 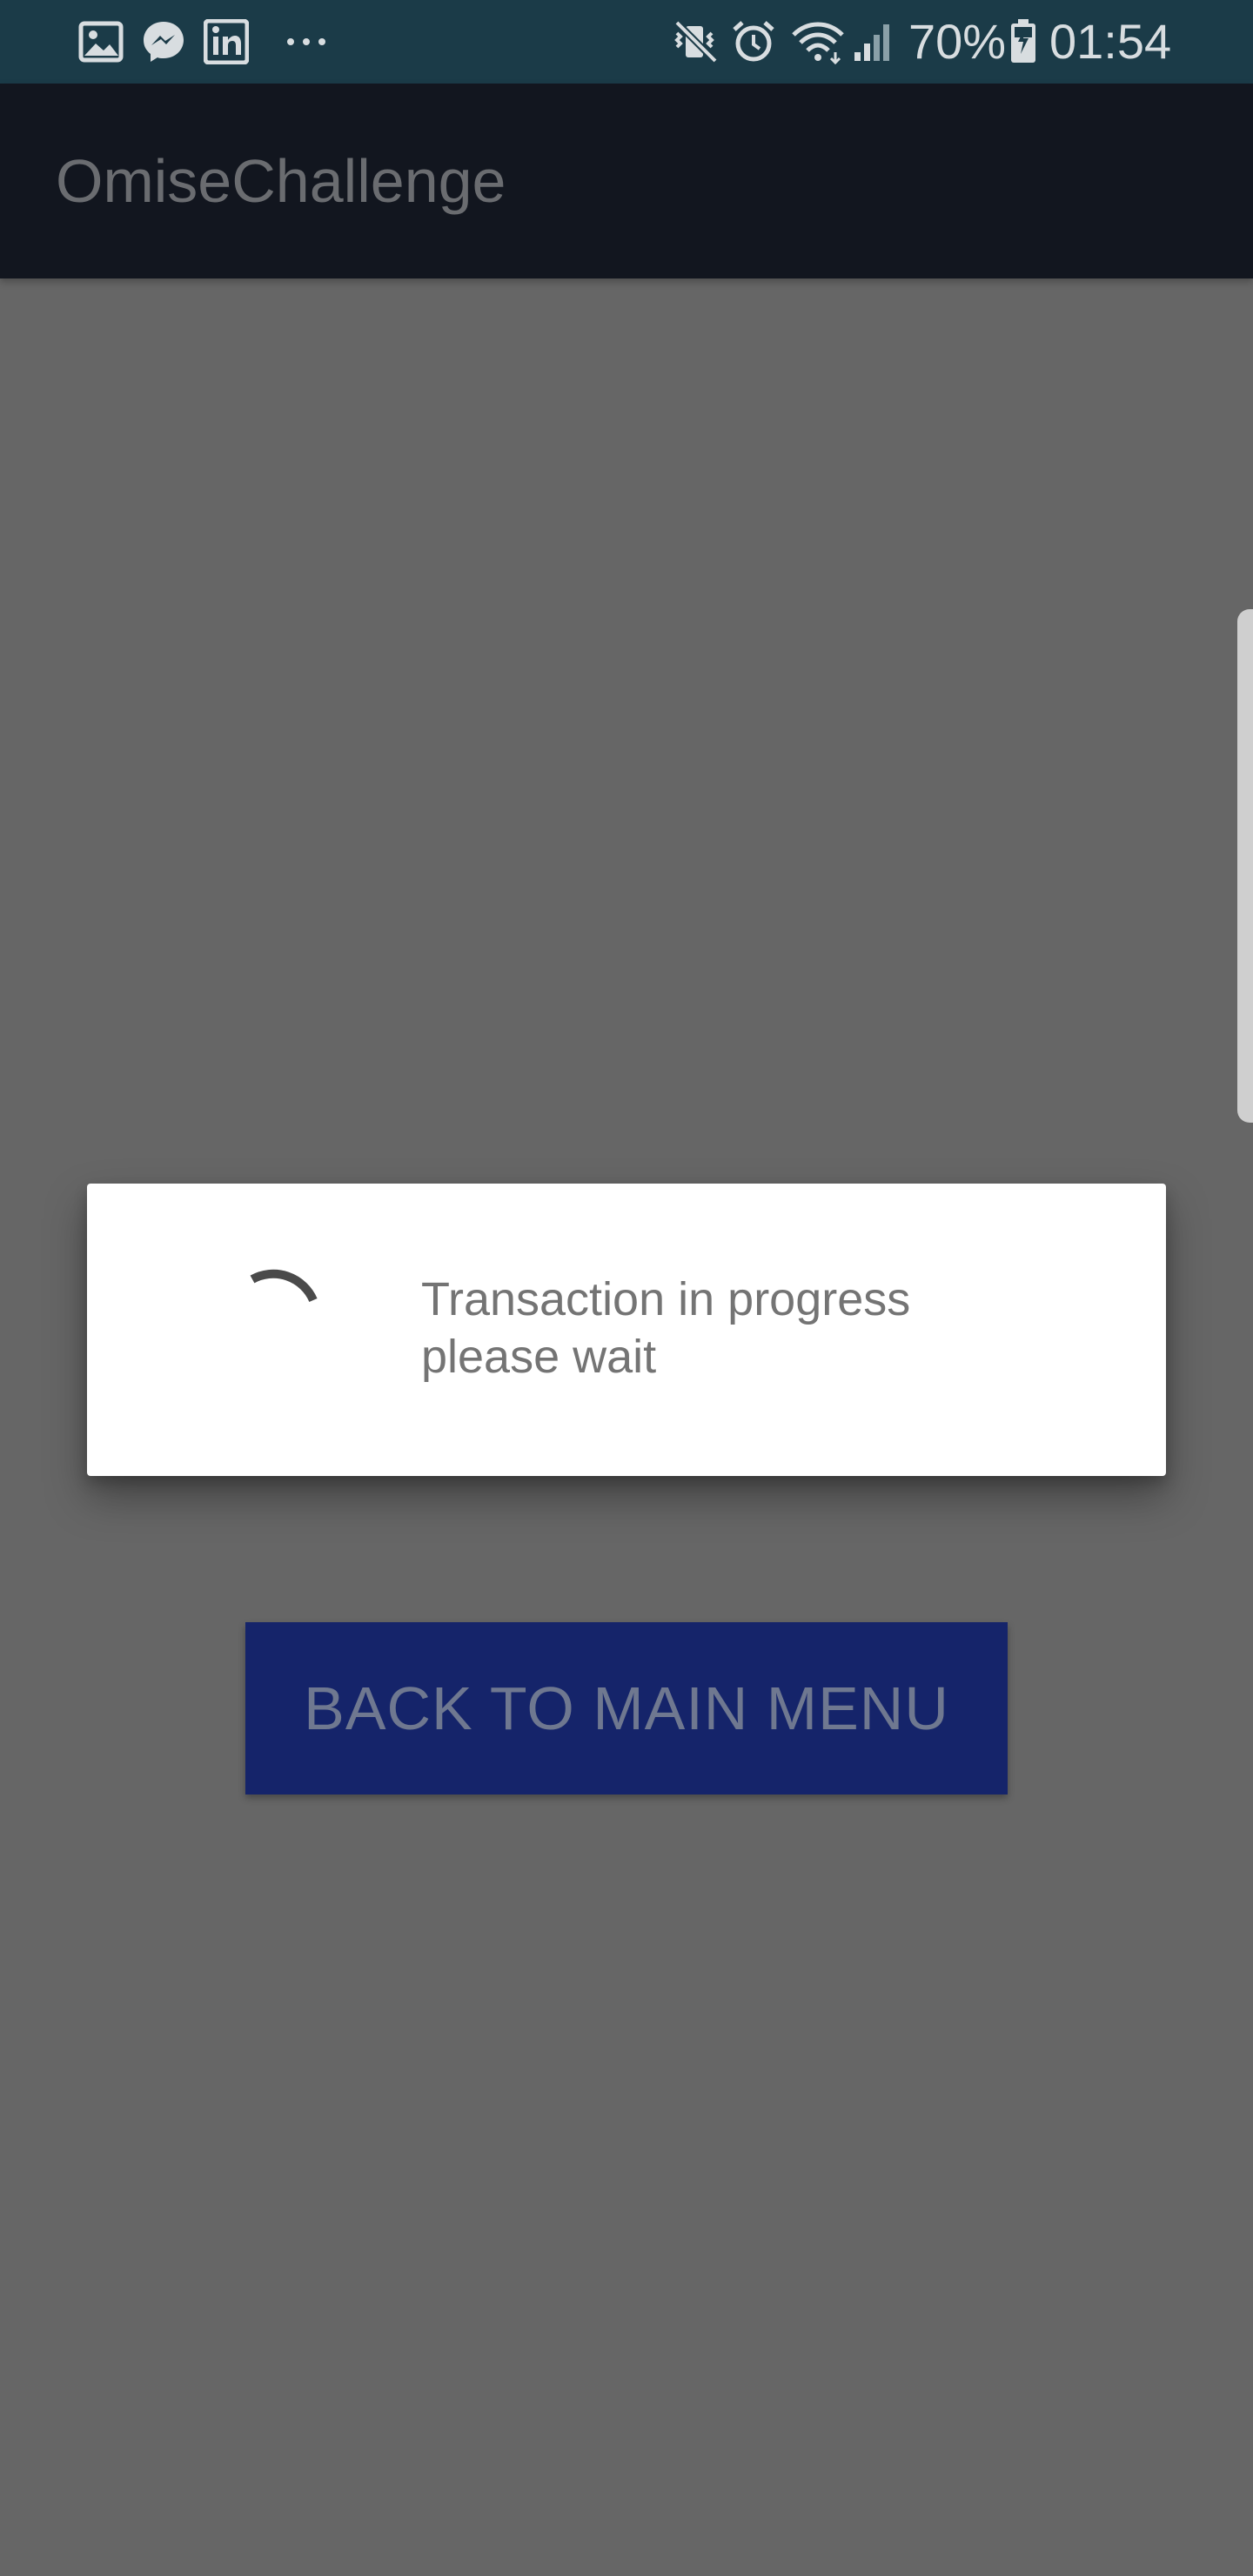 What do you see at coordinates (666, 1299) in the screenshot?
I see `dialog-message-line1: Transaction in progress` at bounding box center [666, 1299].